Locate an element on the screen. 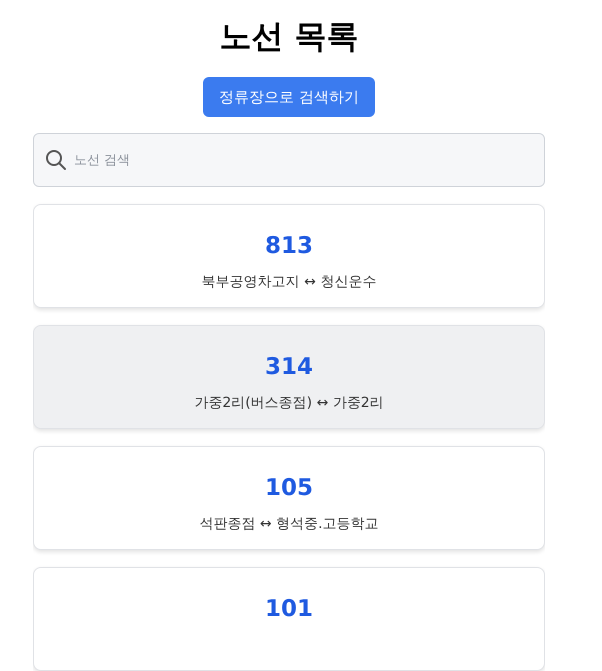  route-card: 314 가중2리(버스종점) ↔ 가중2리 is located at coordinates (289, 377).